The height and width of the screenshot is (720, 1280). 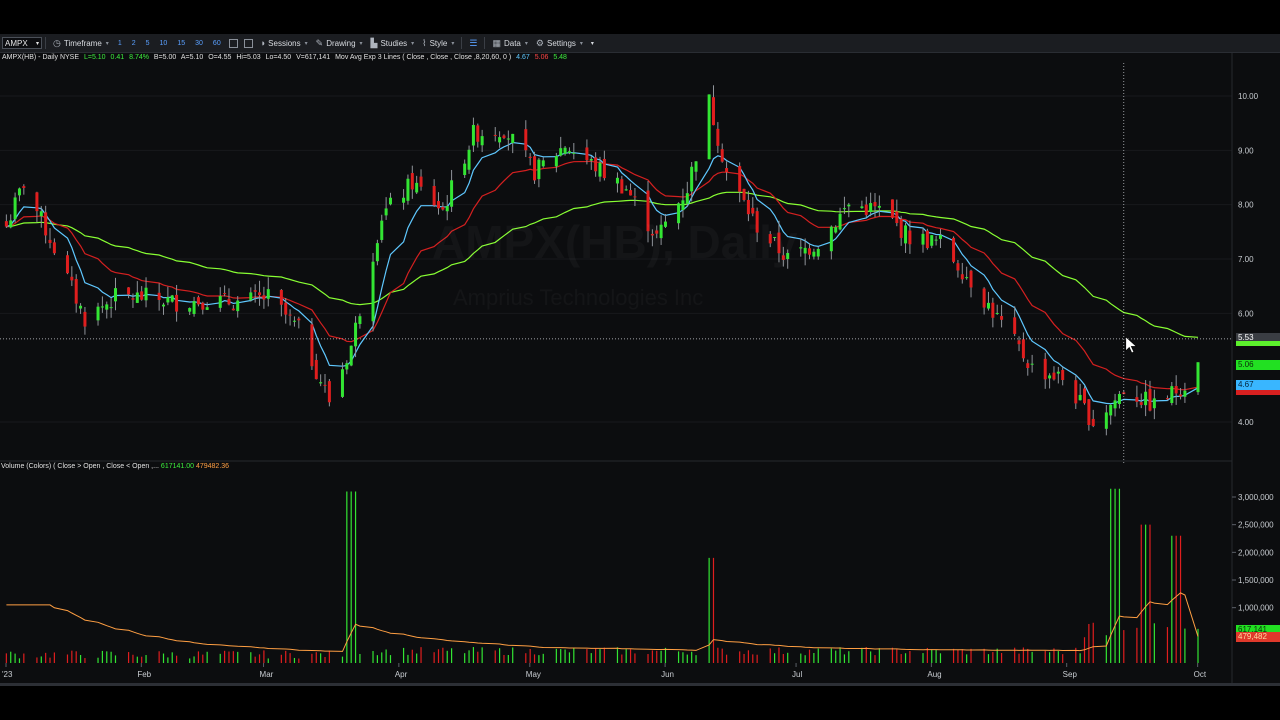 I want to click on time-axis-label: Jul, so click(x=797, y=674).